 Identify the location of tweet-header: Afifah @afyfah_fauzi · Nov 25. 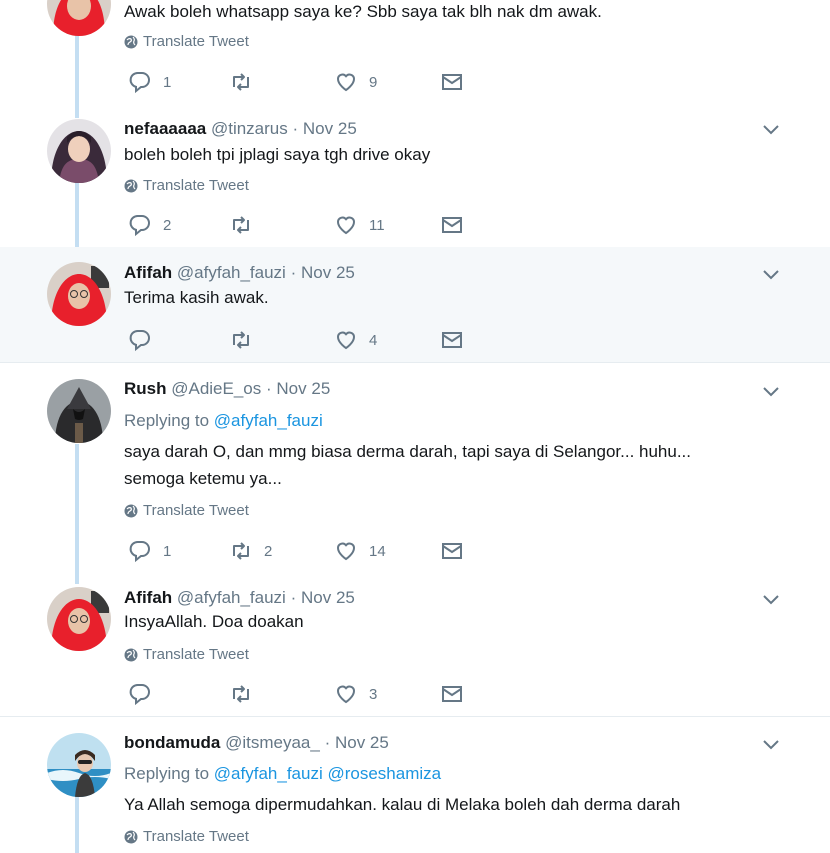
(239, 273).